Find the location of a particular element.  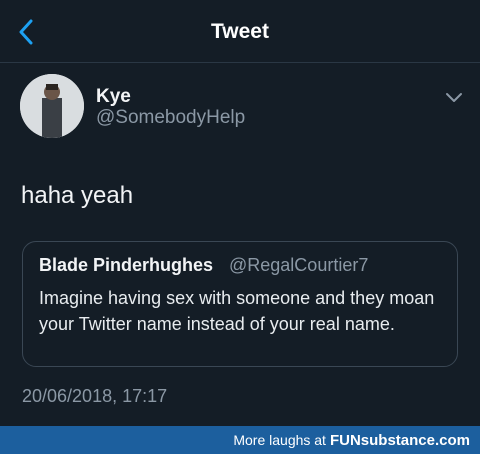

watermark-brand: FUNsubstance.com is located at coordinates (399, 440).